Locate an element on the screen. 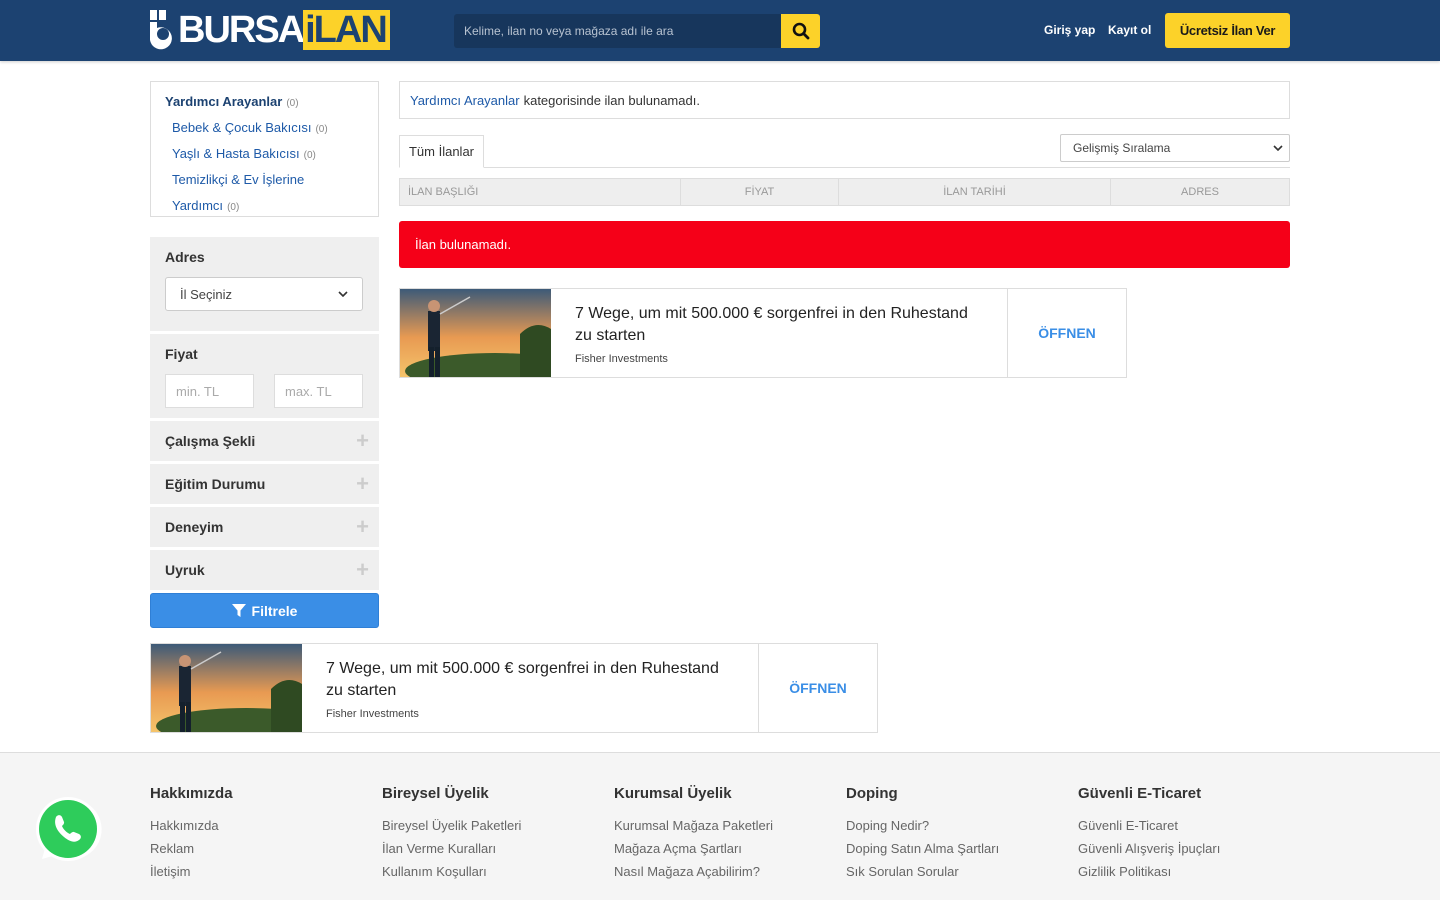 This screenshot has width=1440, height=900. filter-nationality: Uyruk + is located at coordinates (264, 570).